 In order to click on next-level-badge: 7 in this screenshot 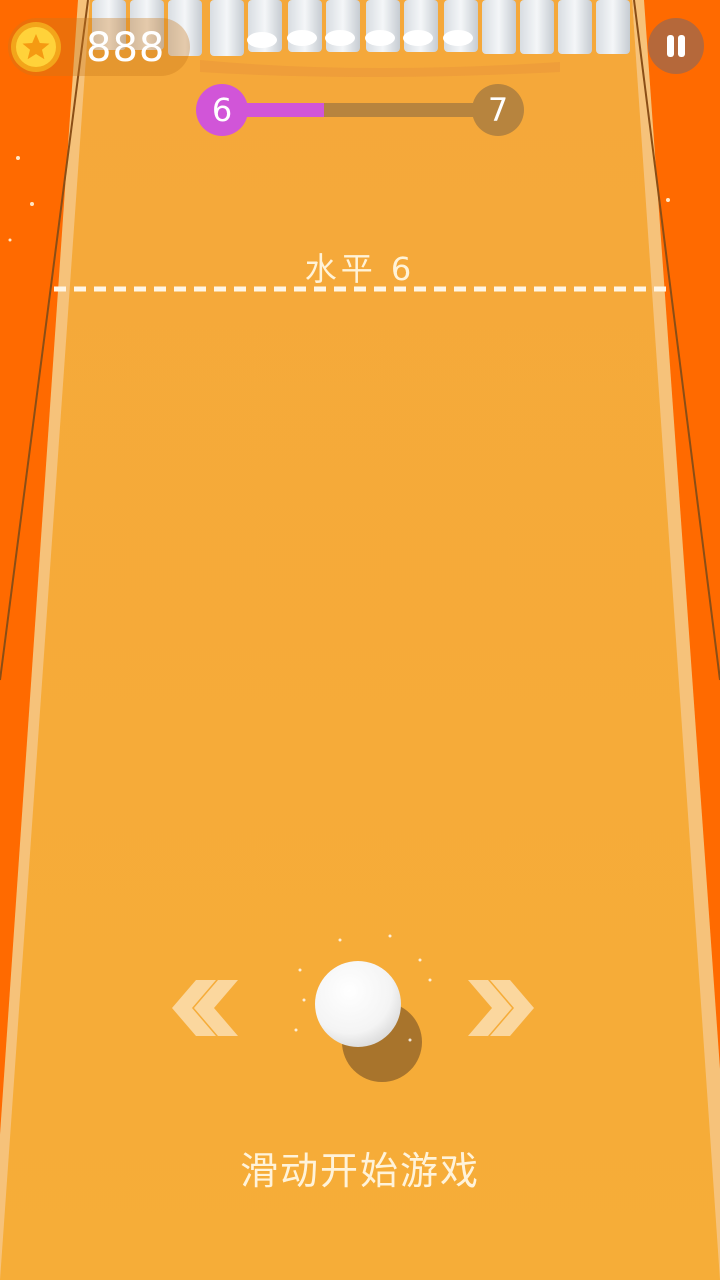, I will do `click(498, 110)`.